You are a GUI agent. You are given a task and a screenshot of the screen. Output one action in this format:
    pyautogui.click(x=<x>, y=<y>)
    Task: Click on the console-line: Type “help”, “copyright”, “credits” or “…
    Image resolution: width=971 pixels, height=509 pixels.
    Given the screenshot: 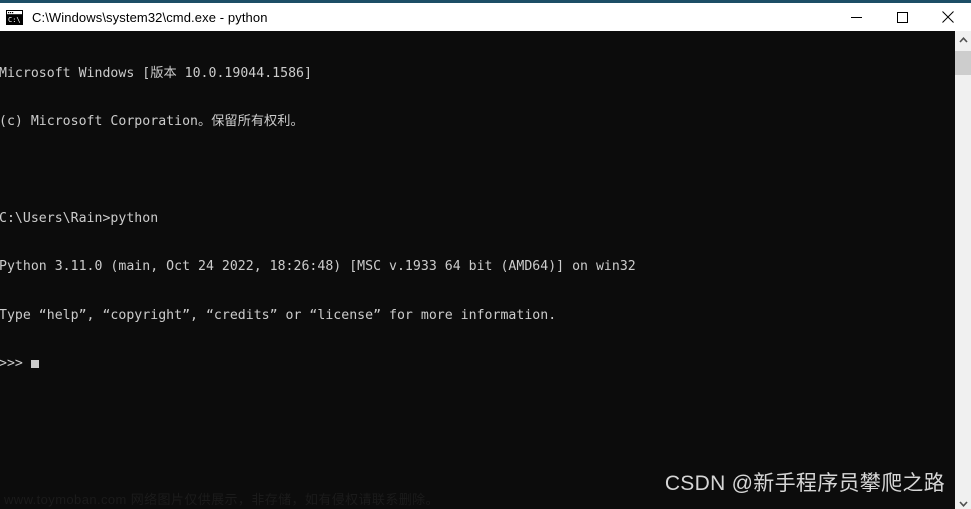 What is the action you would take?
    pyautogui.click(x=278, y=315)
    